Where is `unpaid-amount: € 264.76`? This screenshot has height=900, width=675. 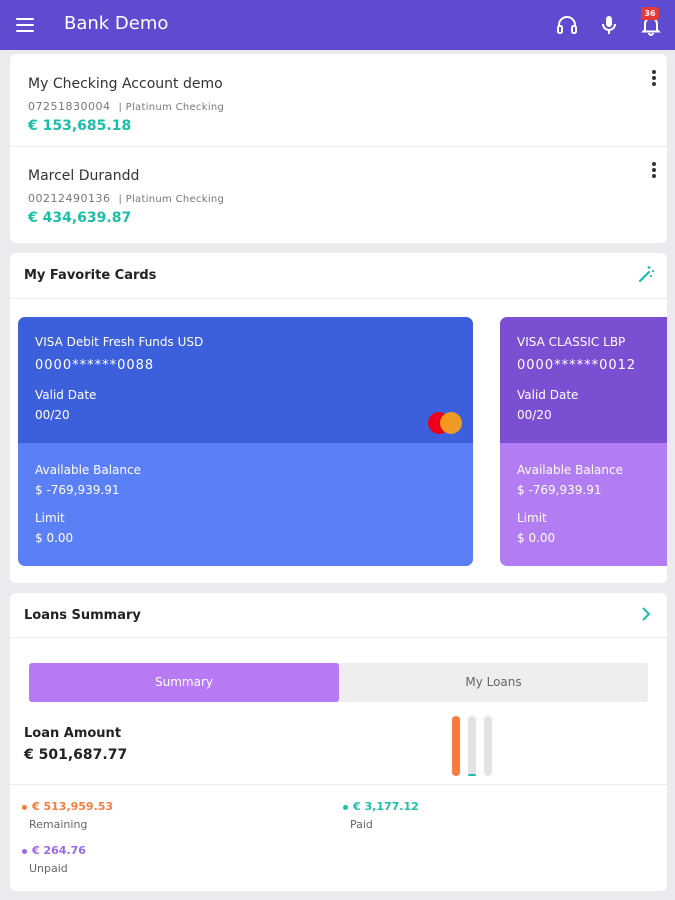 unpaid-amount: € 264.76 is located at coordinates (59, 850).